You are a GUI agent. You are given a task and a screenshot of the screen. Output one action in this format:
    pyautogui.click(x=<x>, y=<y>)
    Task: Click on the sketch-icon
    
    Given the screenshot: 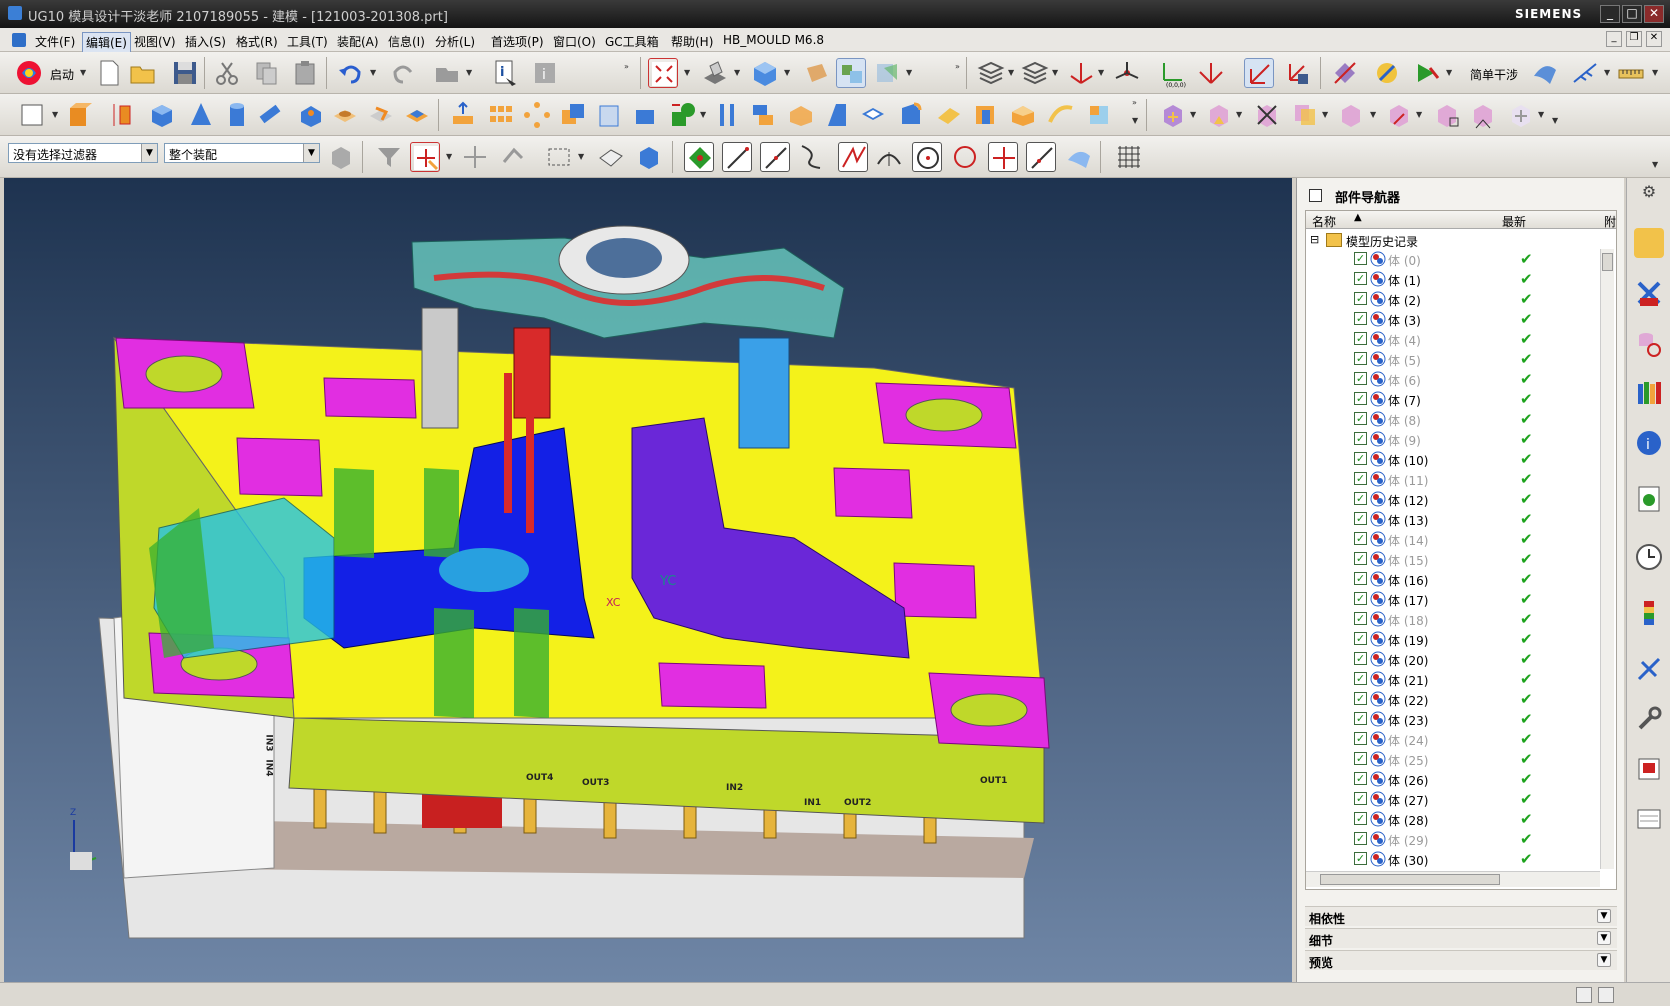 What is the action you would take?
    pyautogui.click(x=33, y=115)
    